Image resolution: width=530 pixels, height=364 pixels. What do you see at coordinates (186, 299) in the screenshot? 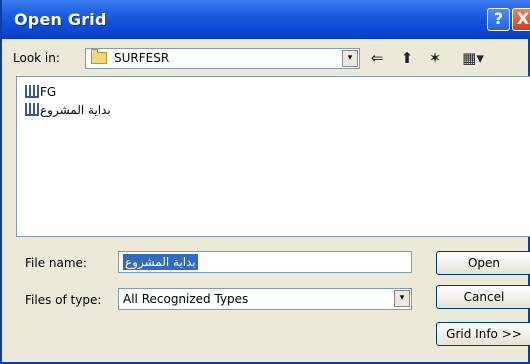
I see `files-of-type-value: All Recognized Types` at bounding box center [186, 299].